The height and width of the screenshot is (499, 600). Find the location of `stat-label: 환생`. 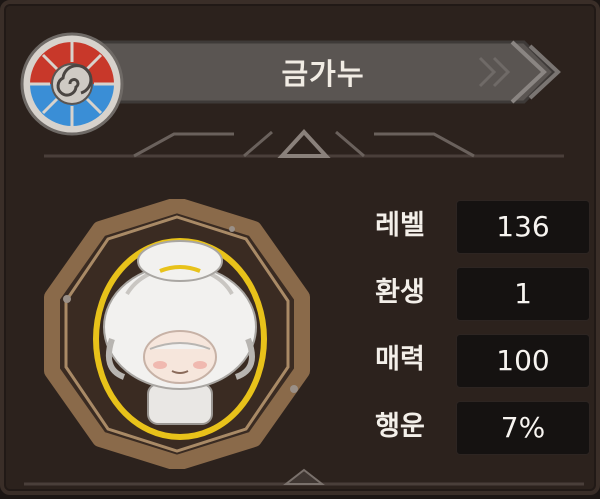

stat-label: 환생 is located at coordinates (400, 292).